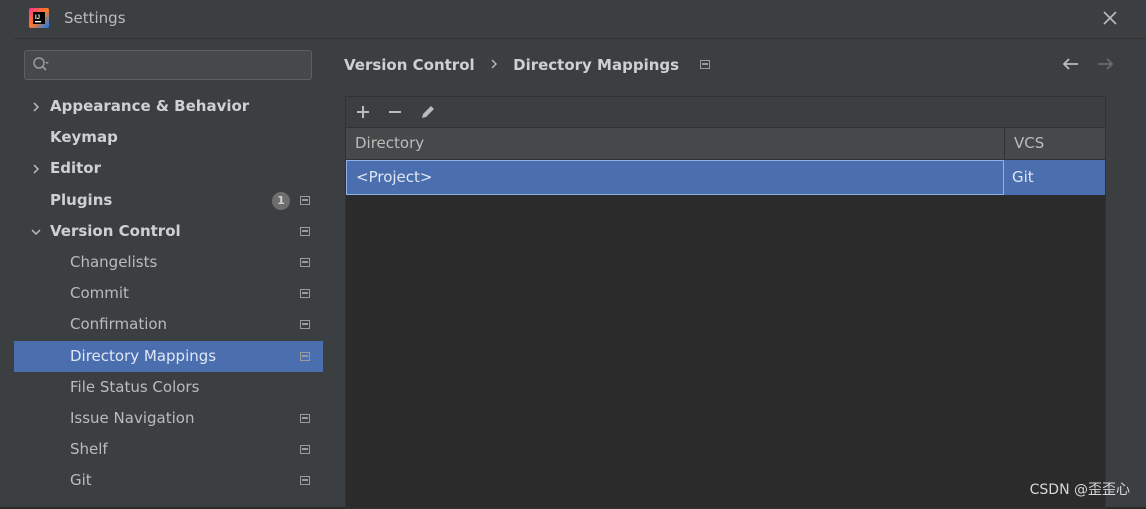 The height and width of the screenshot is (509, 1146). I want to click on table-header: Directory VCS, so click(725, 144).